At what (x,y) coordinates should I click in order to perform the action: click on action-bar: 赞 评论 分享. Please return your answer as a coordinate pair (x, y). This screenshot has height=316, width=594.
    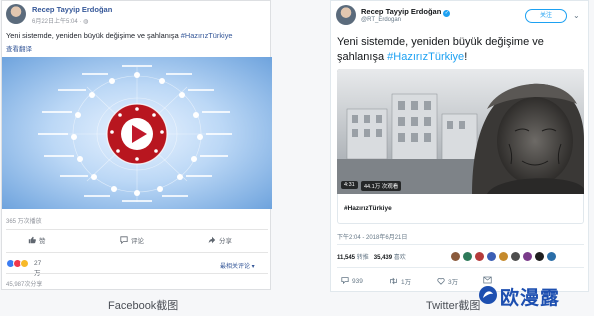
    Looking at the image, I should click on (137, 242).